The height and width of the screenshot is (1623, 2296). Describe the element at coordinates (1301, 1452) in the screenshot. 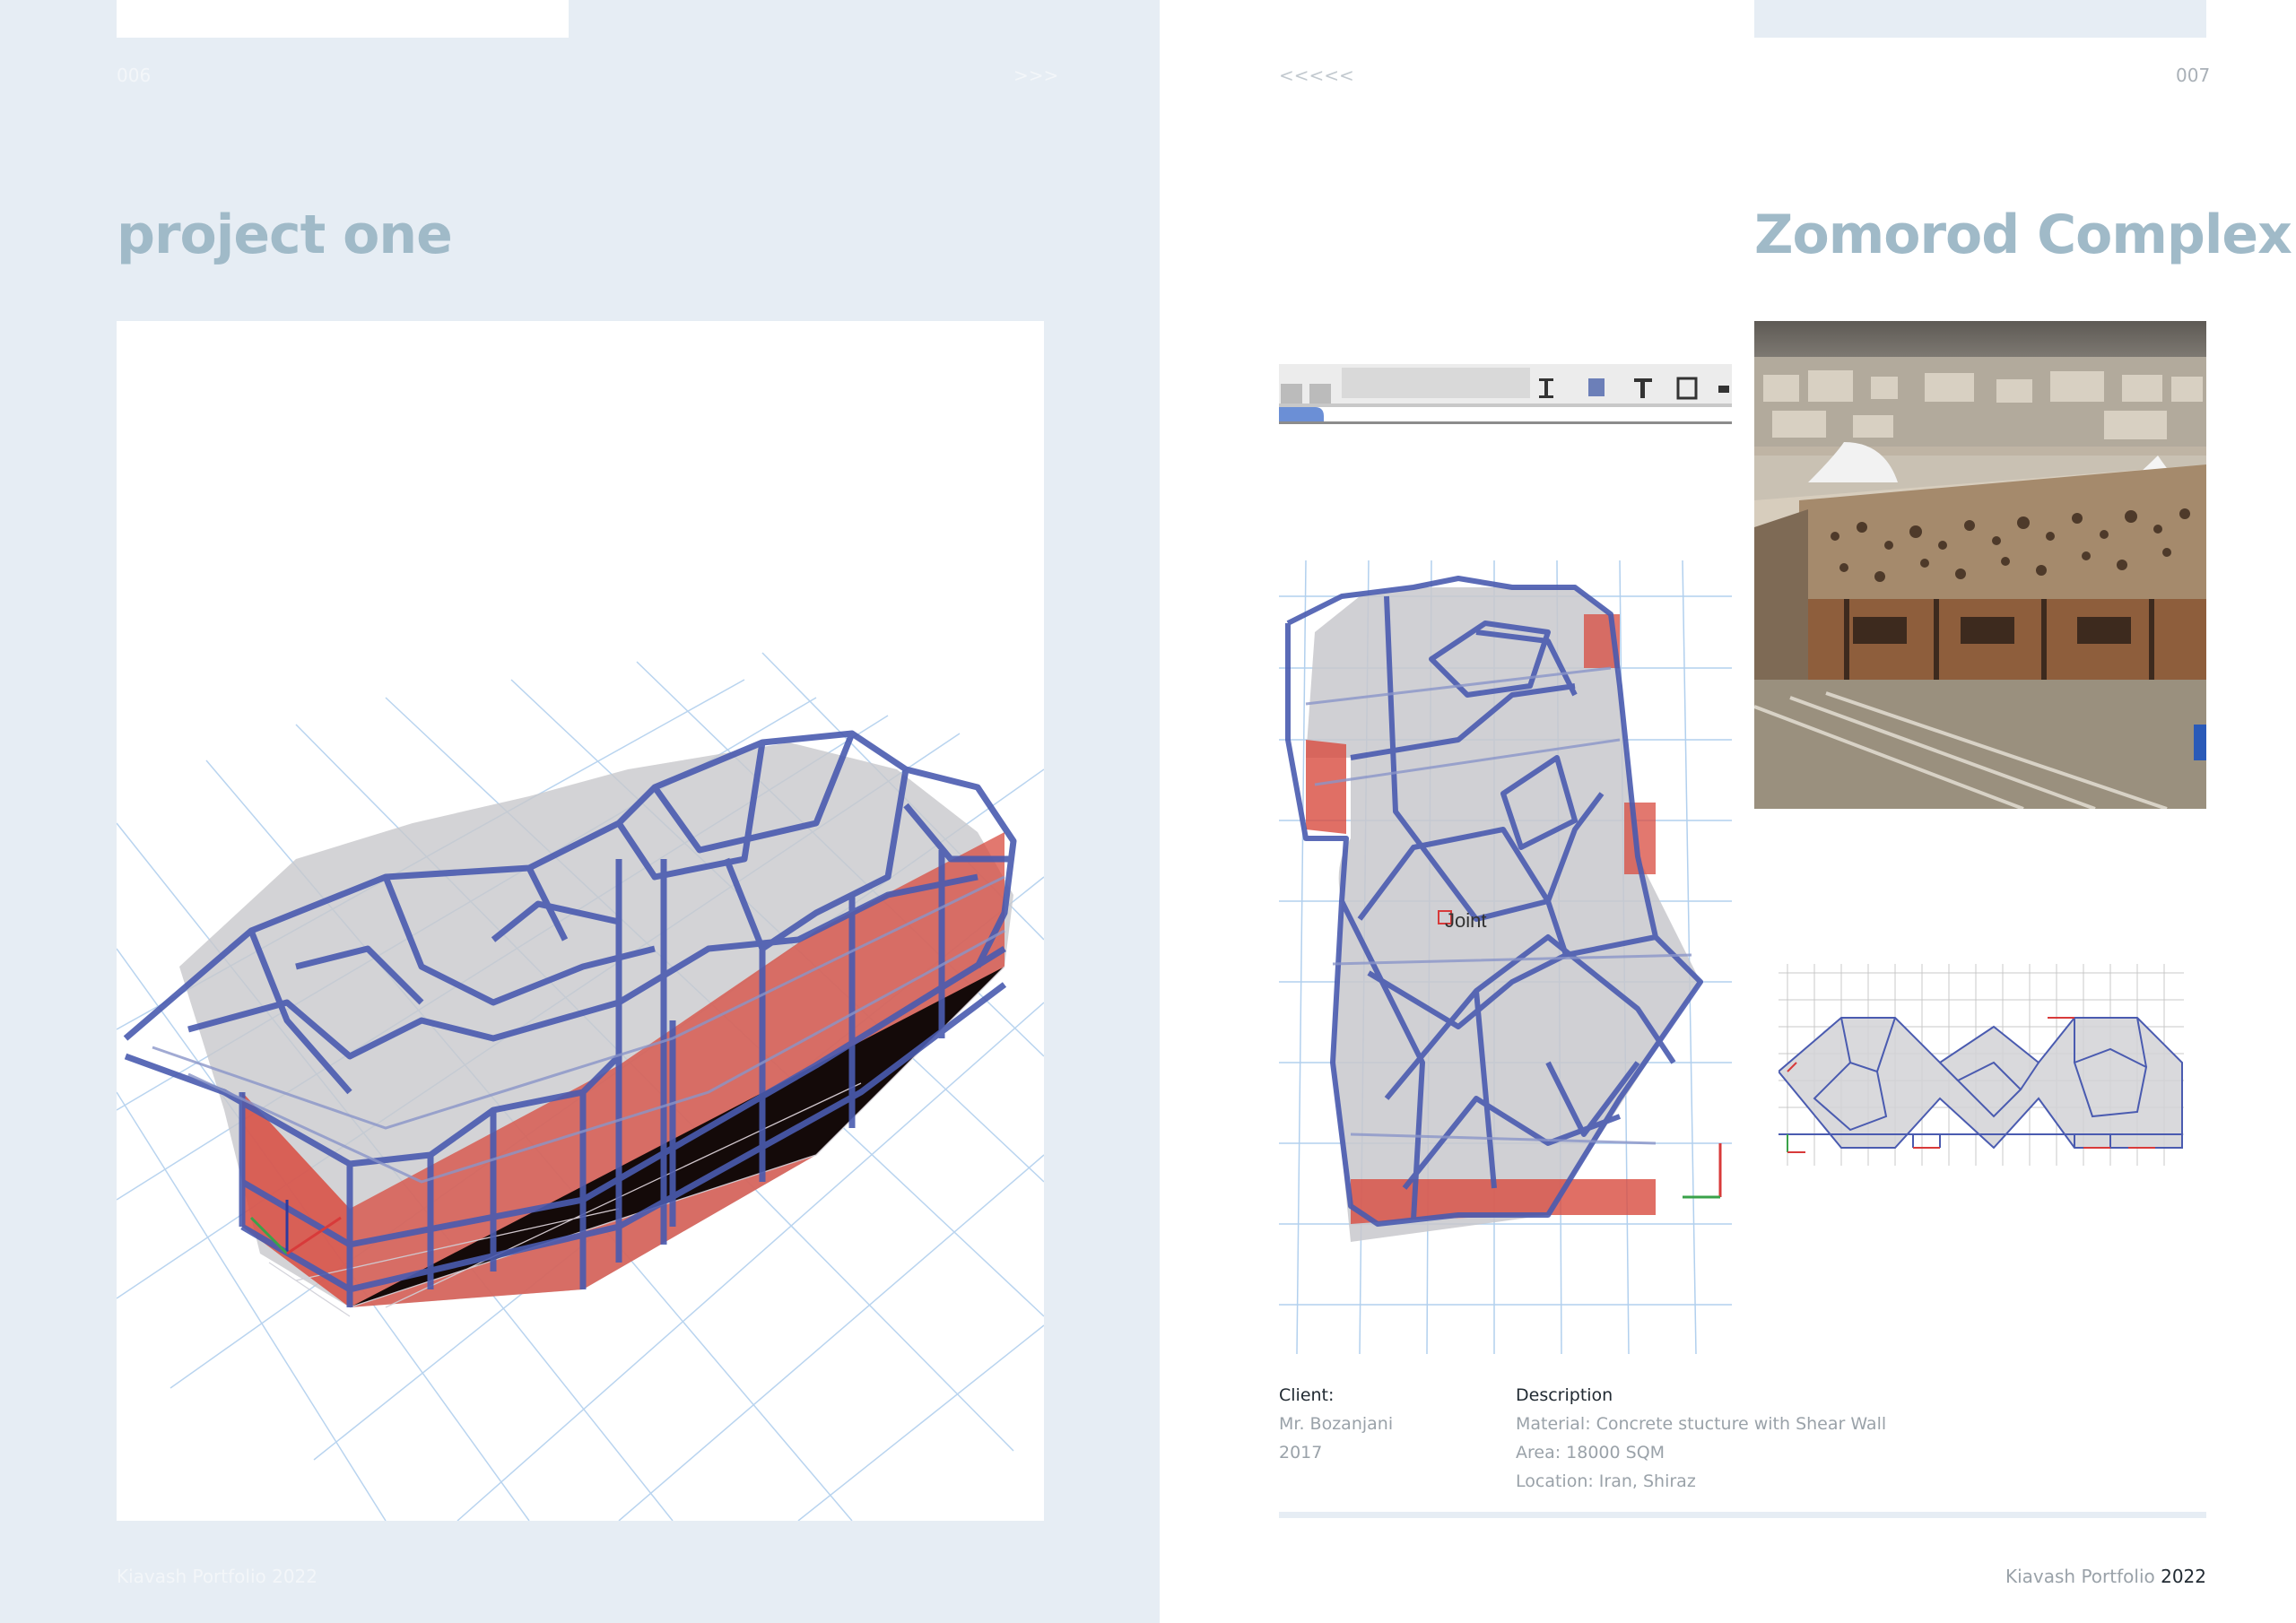

I see `project-year: 2017` at that location.